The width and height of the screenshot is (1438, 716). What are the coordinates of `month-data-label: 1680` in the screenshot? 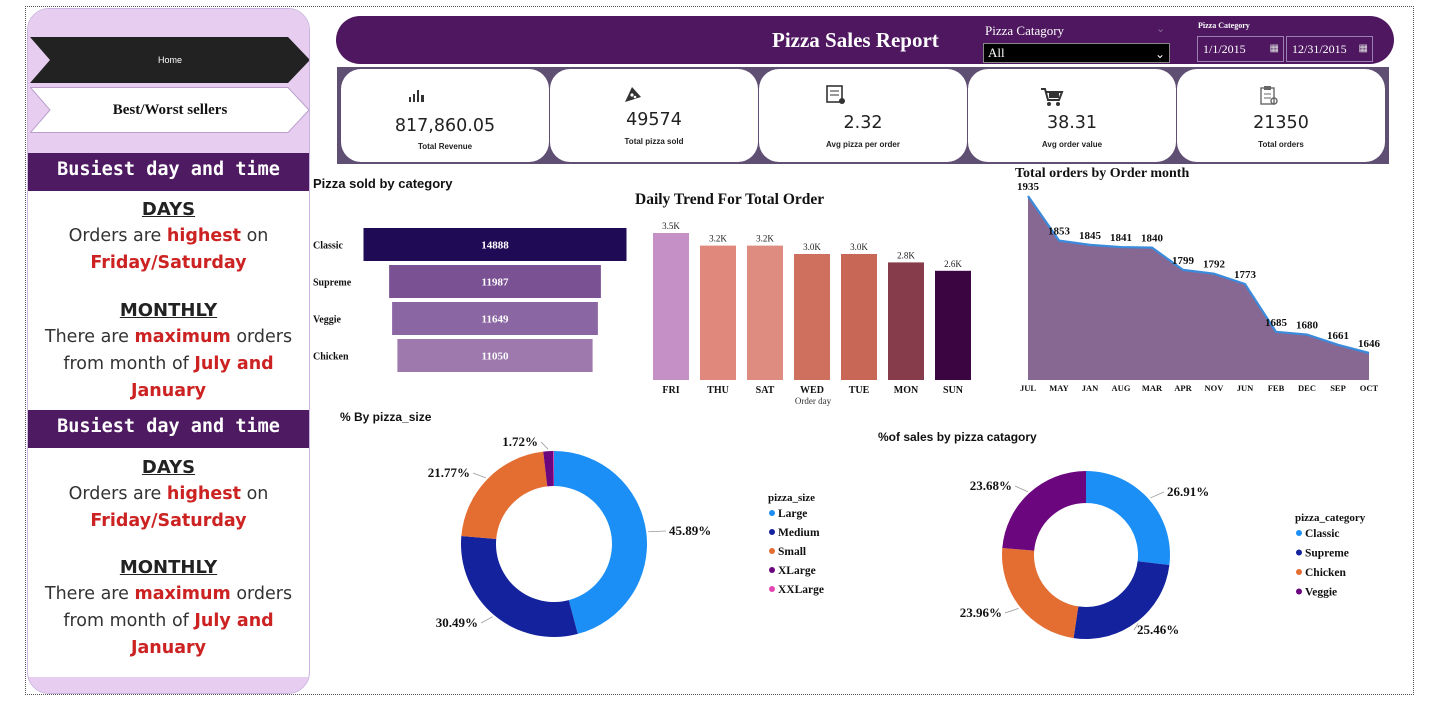 It's located at (1307, 326).